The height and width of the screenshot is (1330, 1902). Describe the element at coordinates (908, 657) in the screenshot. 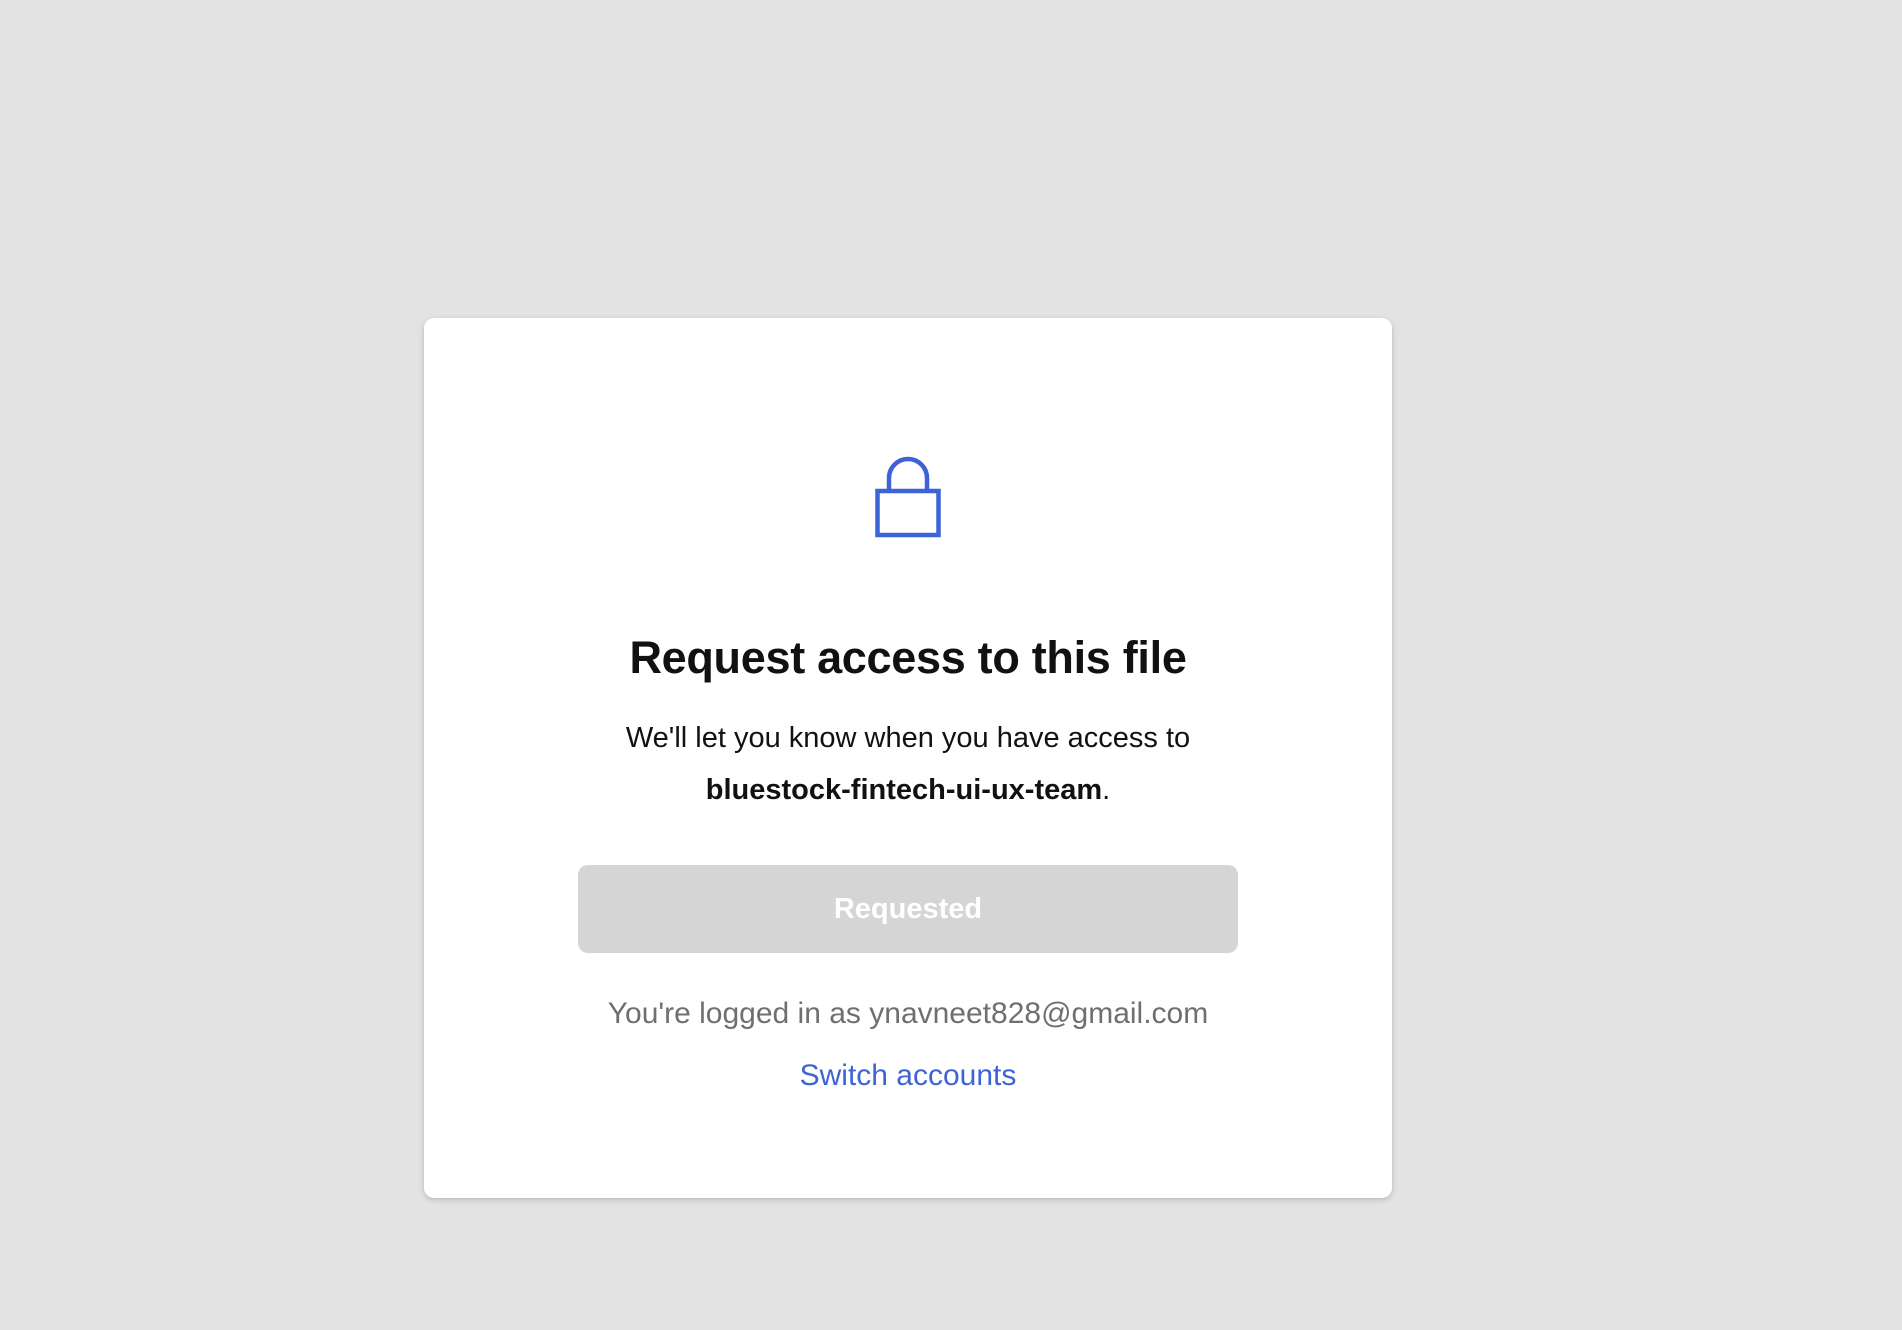

I see `page-title: Request access to this file` at that location.